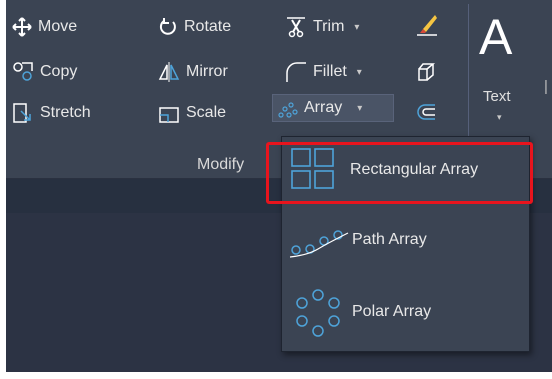  I want to click on array-icon, so click(288, 110).